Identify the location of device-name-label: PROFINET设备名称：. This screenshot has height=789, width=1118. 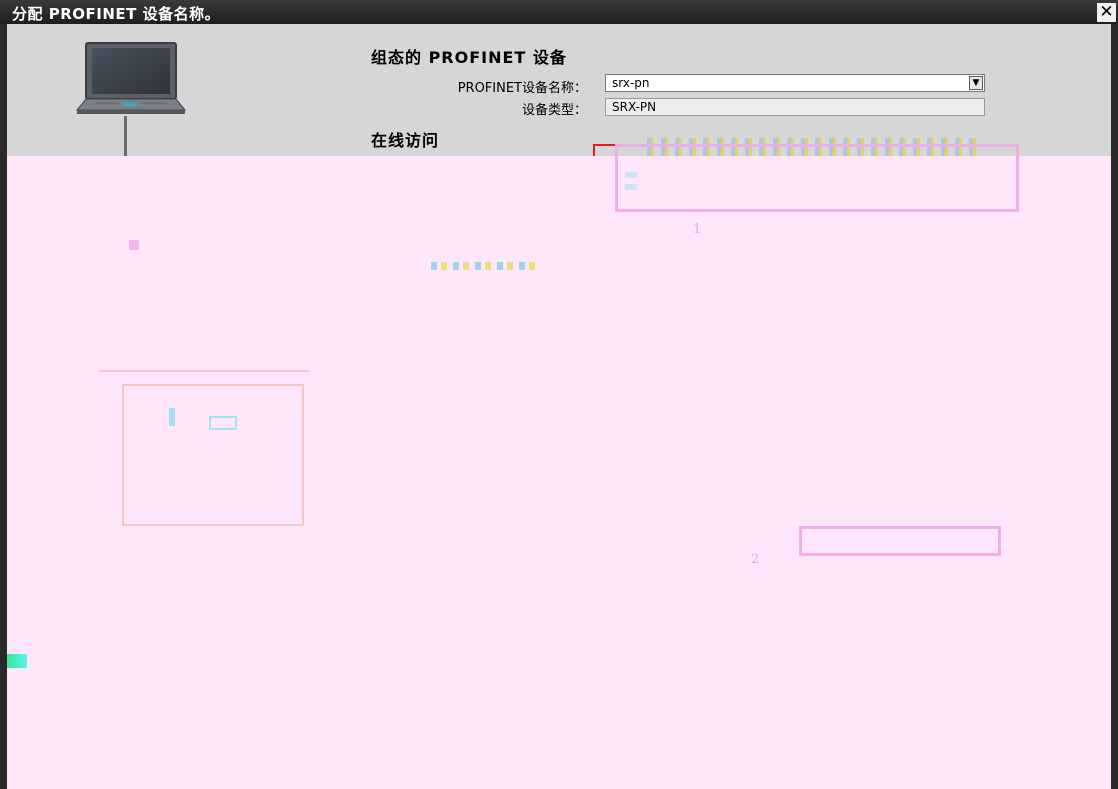
(522, 88).